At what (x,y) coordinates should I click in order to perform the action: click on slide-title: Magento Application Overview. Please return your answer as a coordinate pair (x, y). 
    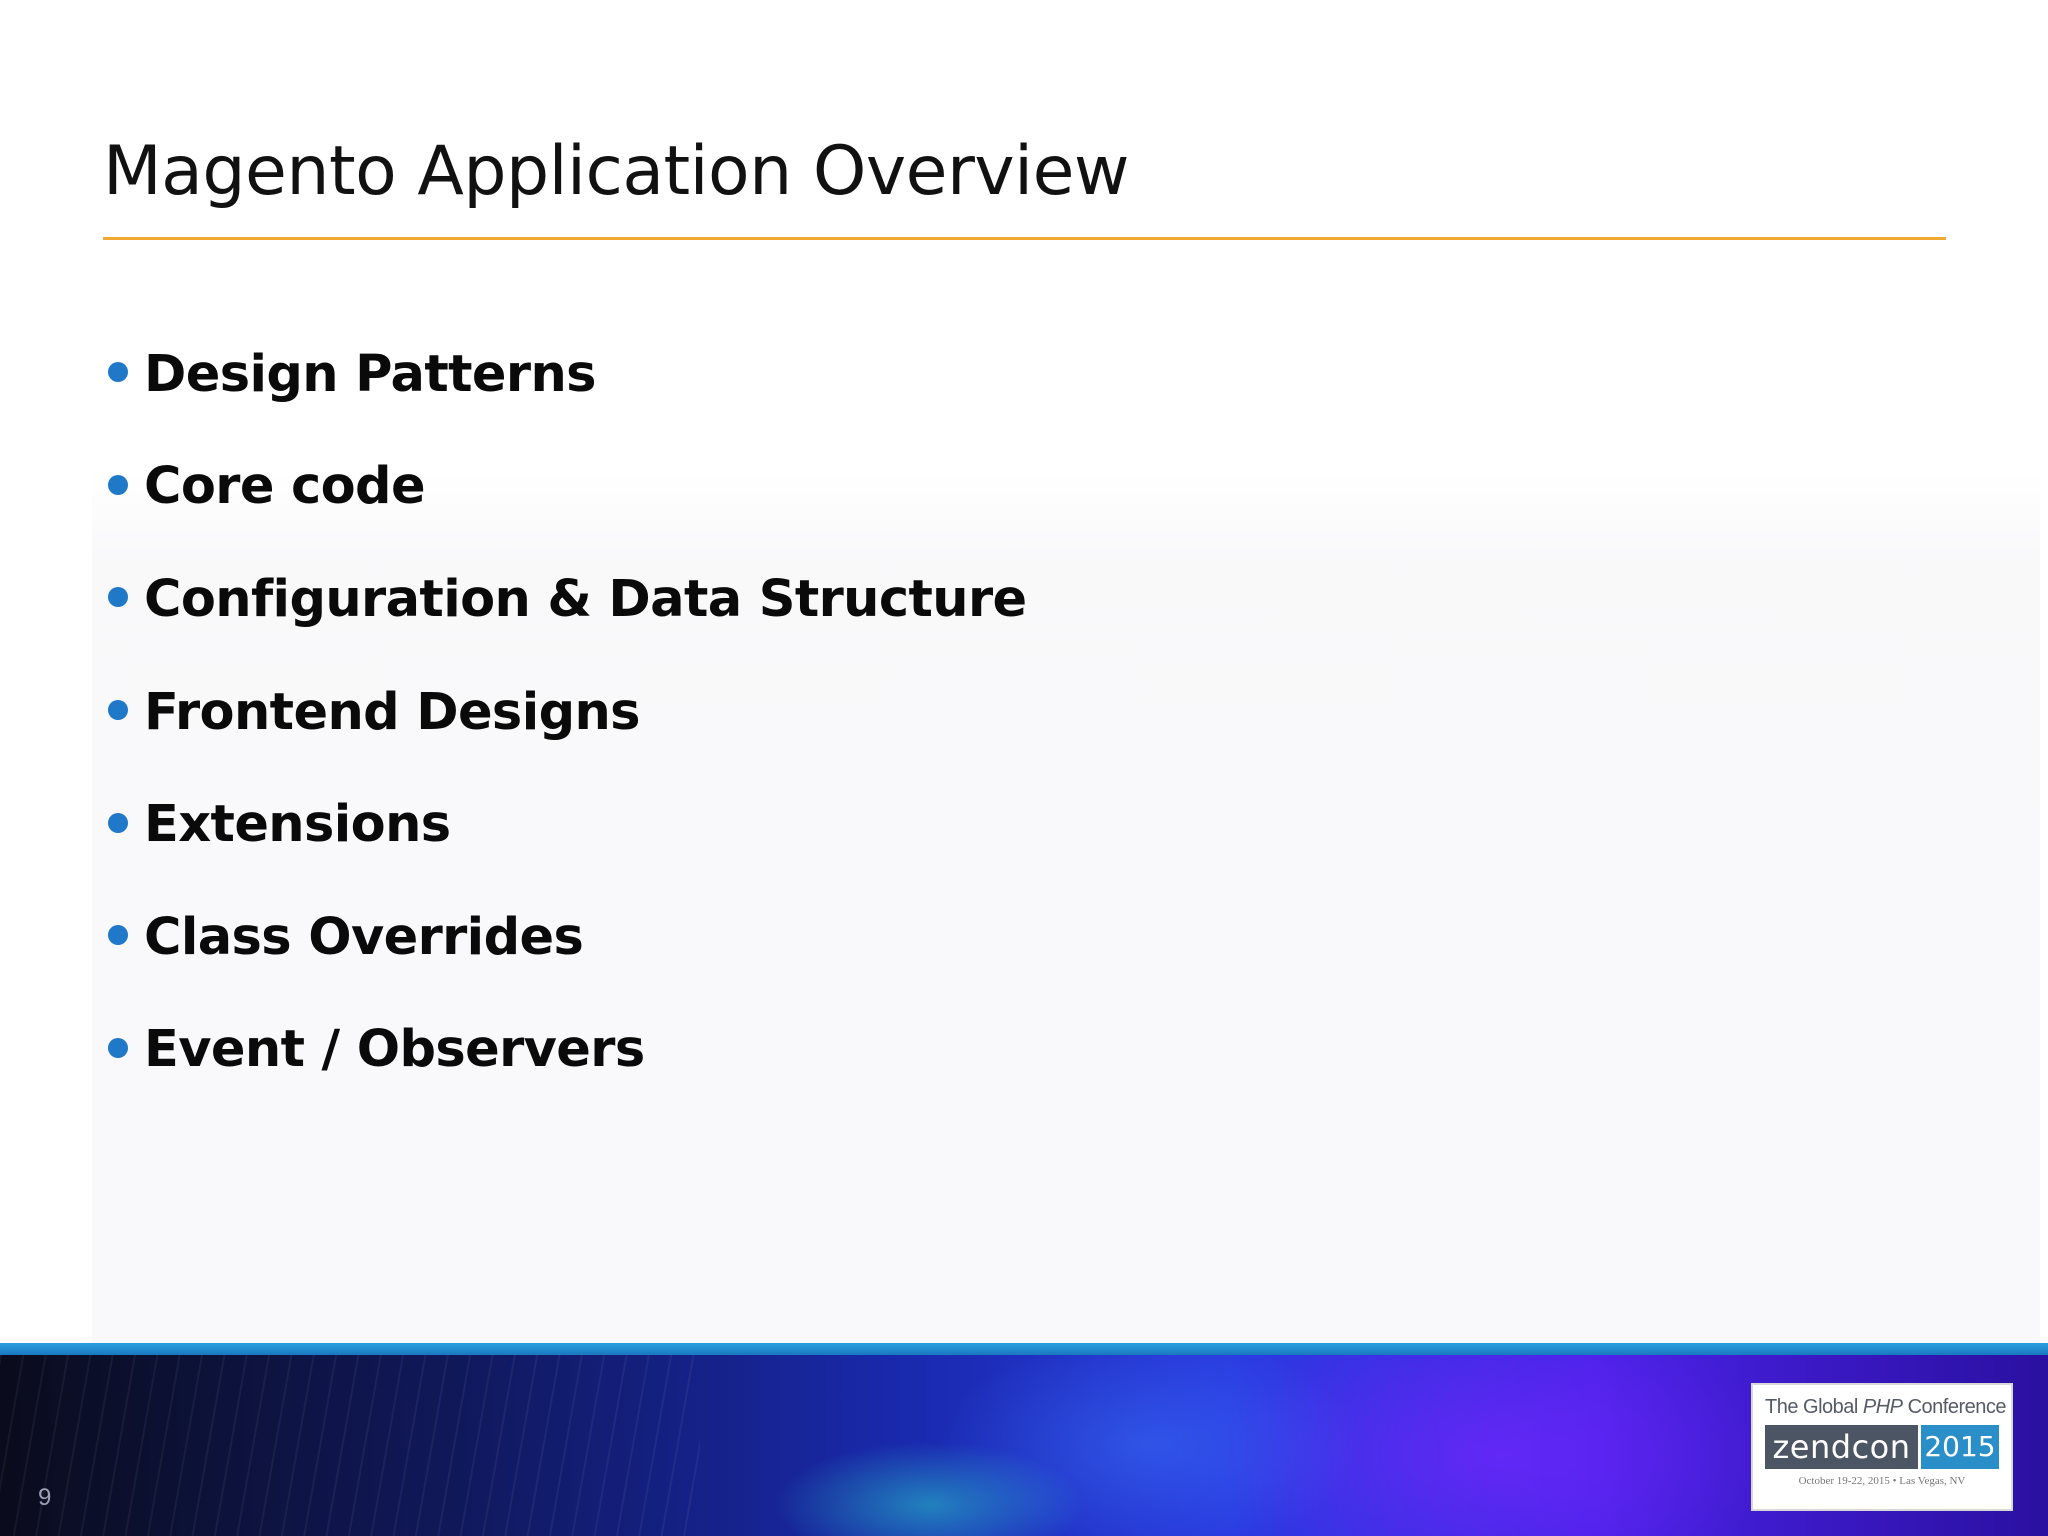
    Looking at the image, I should click on (616, 171).